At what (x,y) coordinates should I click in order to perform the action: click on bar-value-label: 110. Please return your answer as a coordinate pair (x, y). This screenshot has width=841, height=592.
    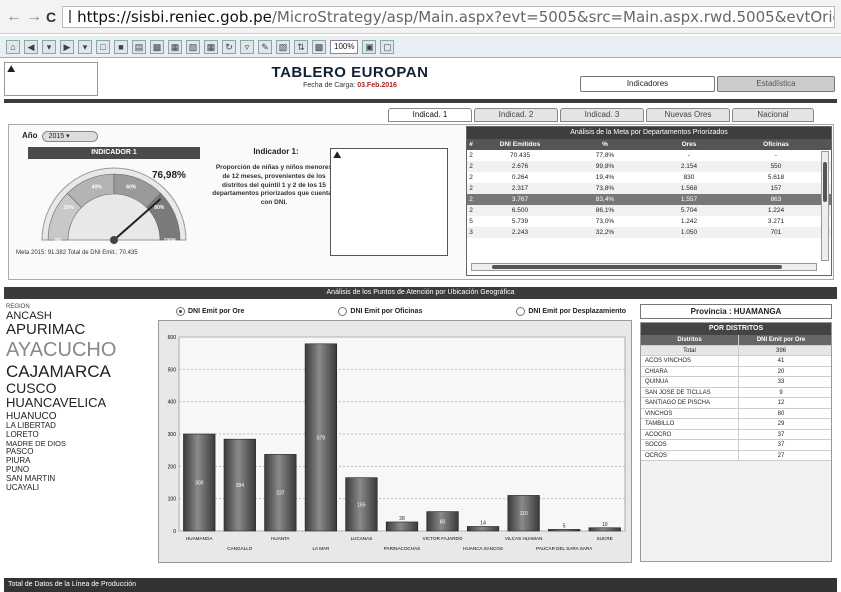
    Looking at the image, I should click on (524, 514).